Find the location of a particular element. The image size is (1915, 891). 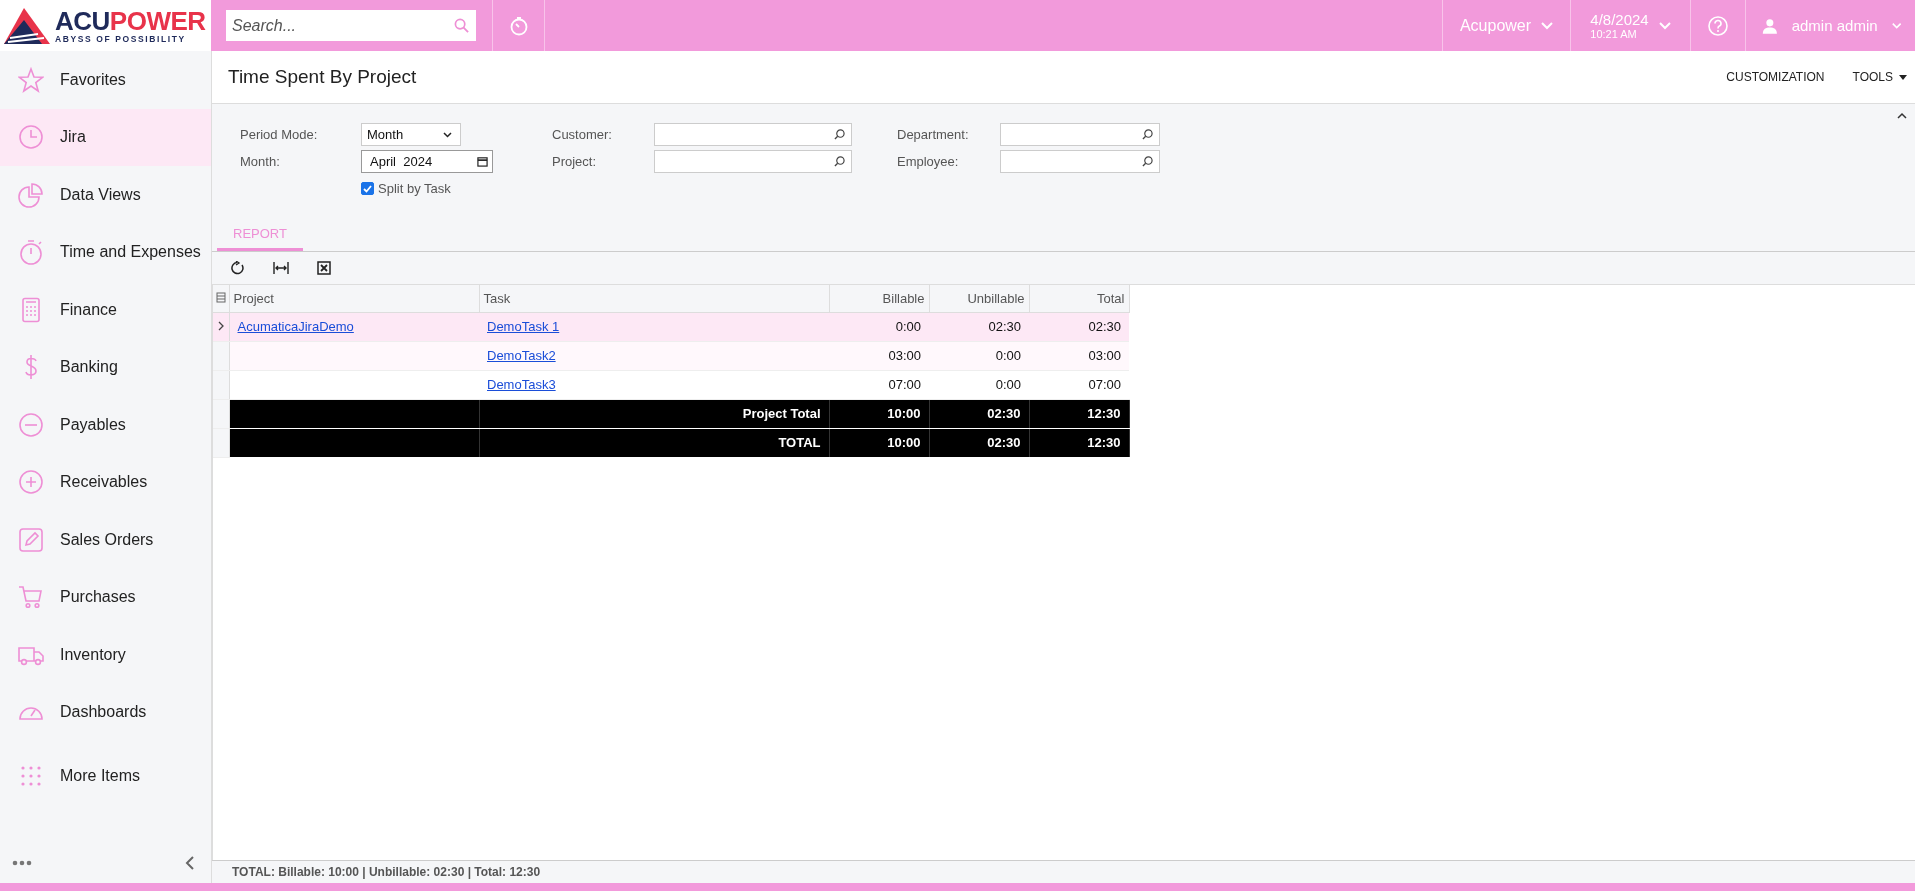

sidebar-item: Sales Orders is located at coordinates (105, 540).